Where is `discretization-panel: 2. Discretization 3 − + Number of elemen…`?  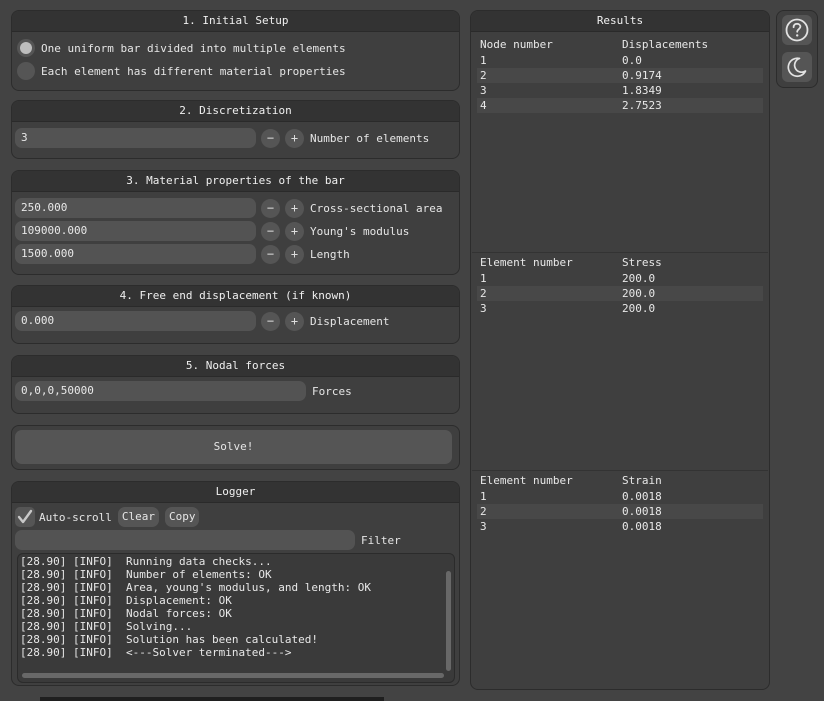 discretization-panel: 2. Discretization 3 − + Number of elemen… is located at coordinates (235, 129).